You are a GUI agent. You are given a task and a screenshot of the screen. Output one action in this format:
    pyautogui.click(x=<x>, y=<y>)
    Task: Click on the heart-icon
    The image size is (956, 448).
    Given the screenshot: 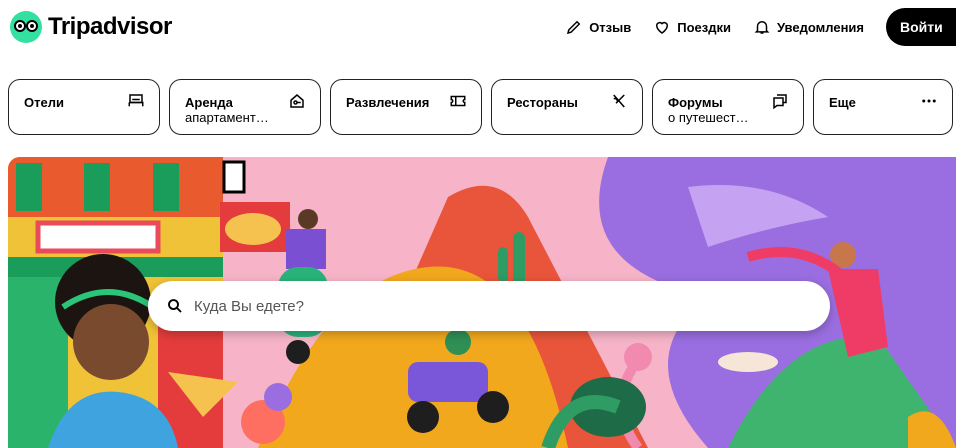 What is the action you would take?
    pyautogui.click(x=662, y=27)
    